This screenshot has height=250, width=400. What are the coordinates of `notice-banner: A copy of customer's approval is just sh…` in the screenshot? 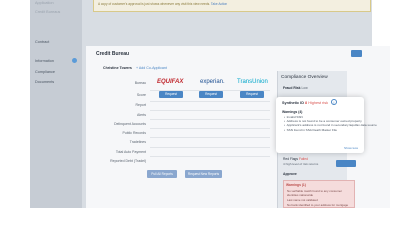 It's located at (232, 6).